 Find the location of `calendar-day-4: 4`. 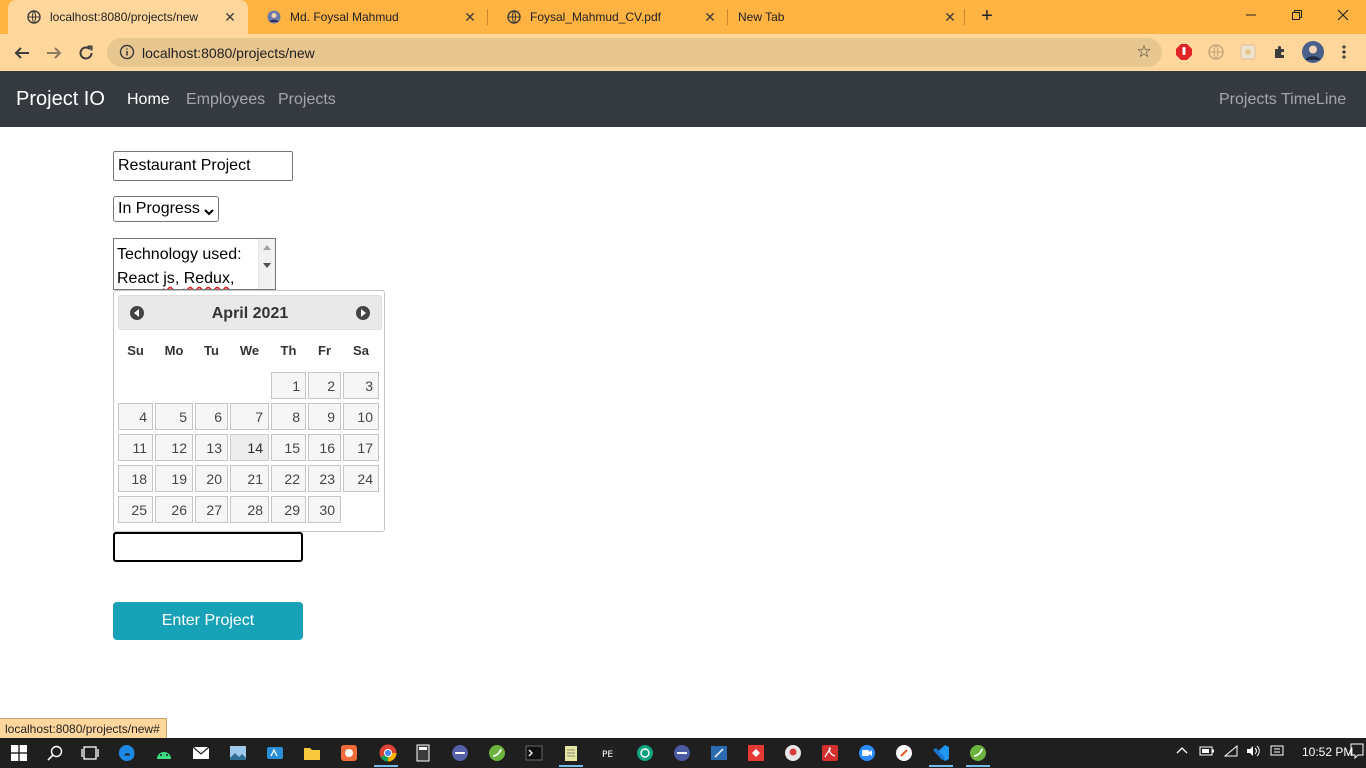

calendar-day-4: 4 is located at coordinates (135, 416).